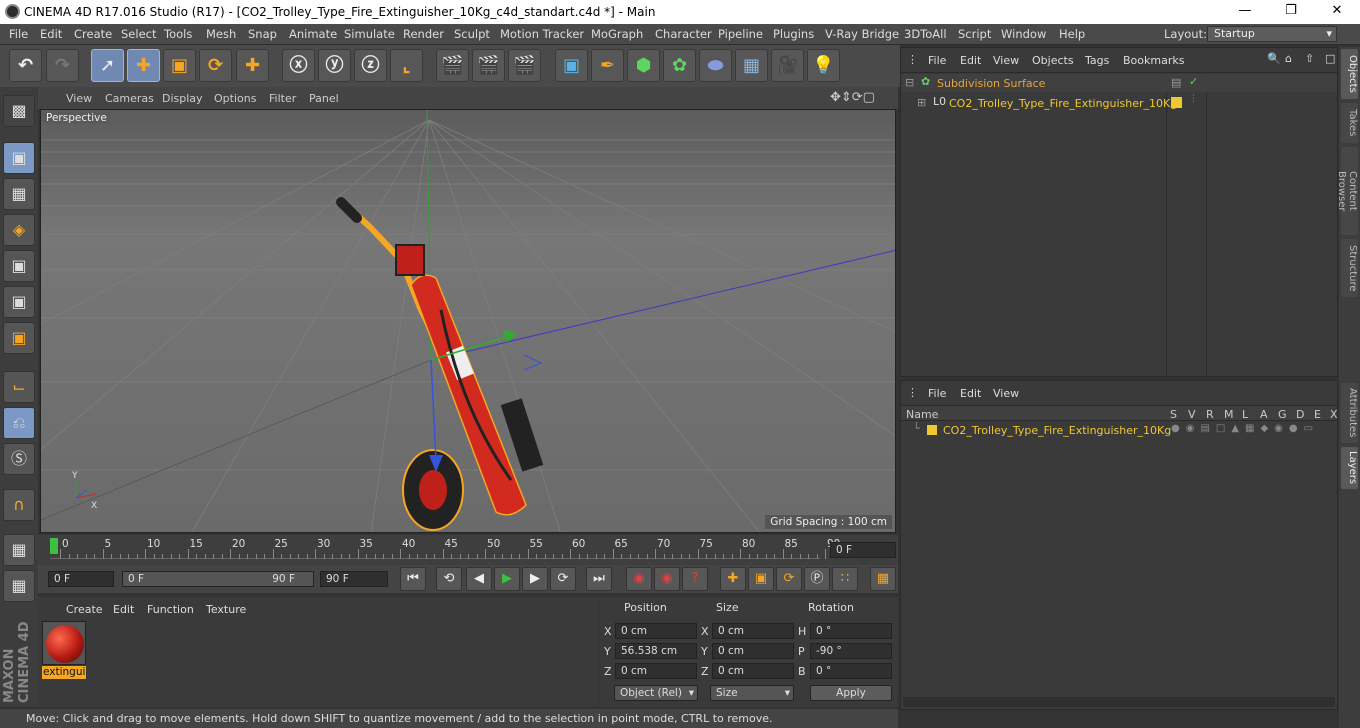 This screenshot has height=728, width=1360. Describe the element at coordinates (452, 65) in the screenshot. I see `render-view-icon: 🎬` at that location.